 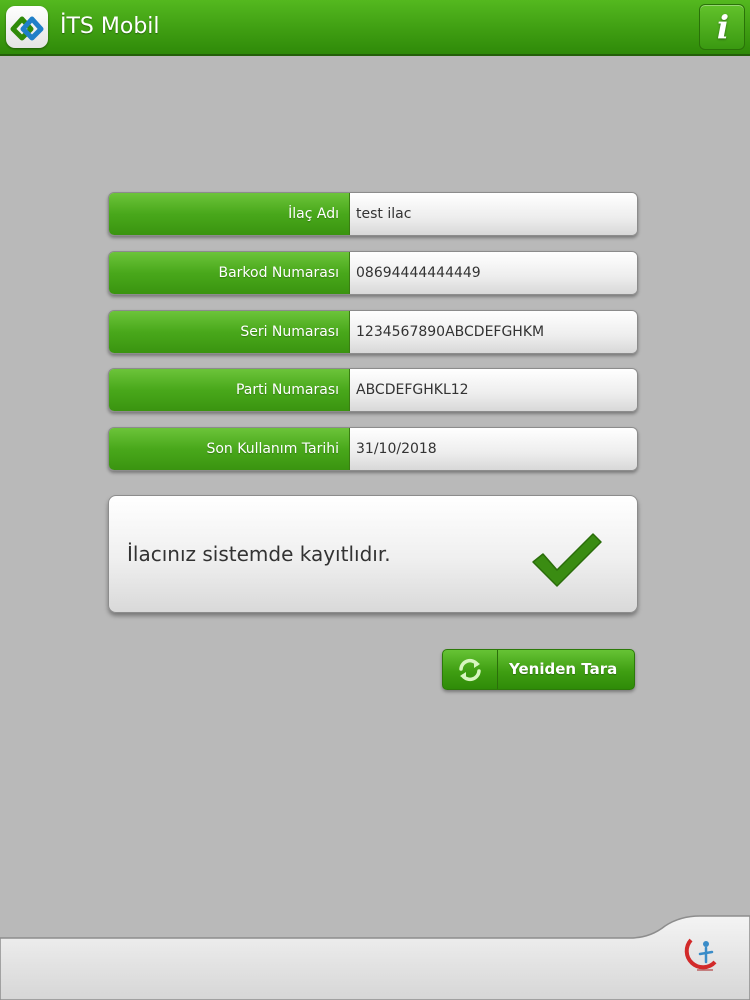 I want to click on checkmark-icon, so click(x=567, y=560).